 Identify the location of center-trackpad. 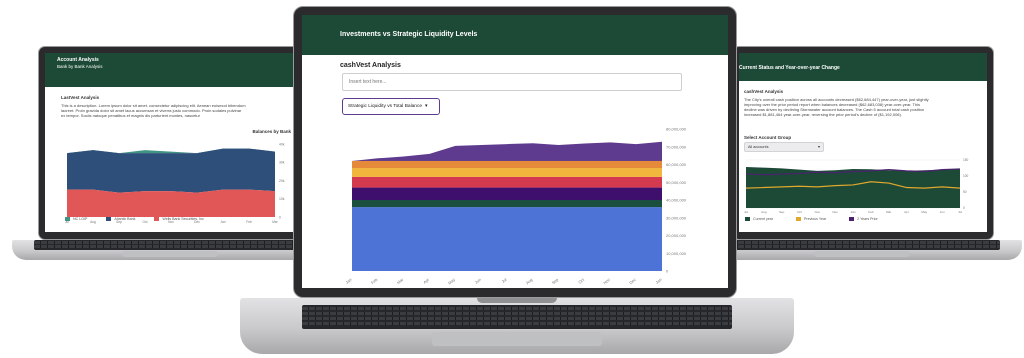
(517, 339).